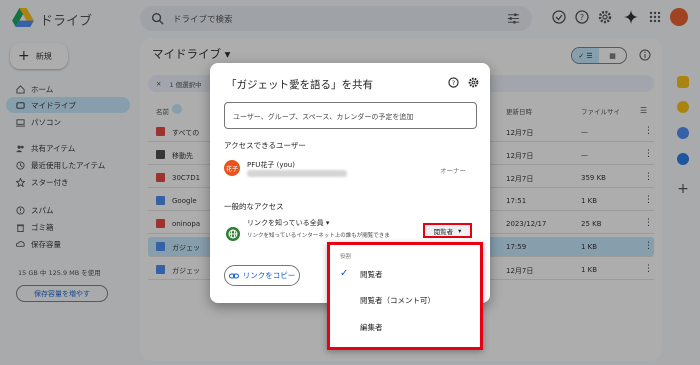 This screenshot has width=700, height=365. I want to click on menu-item-label: 編集者, so click(371, 327).